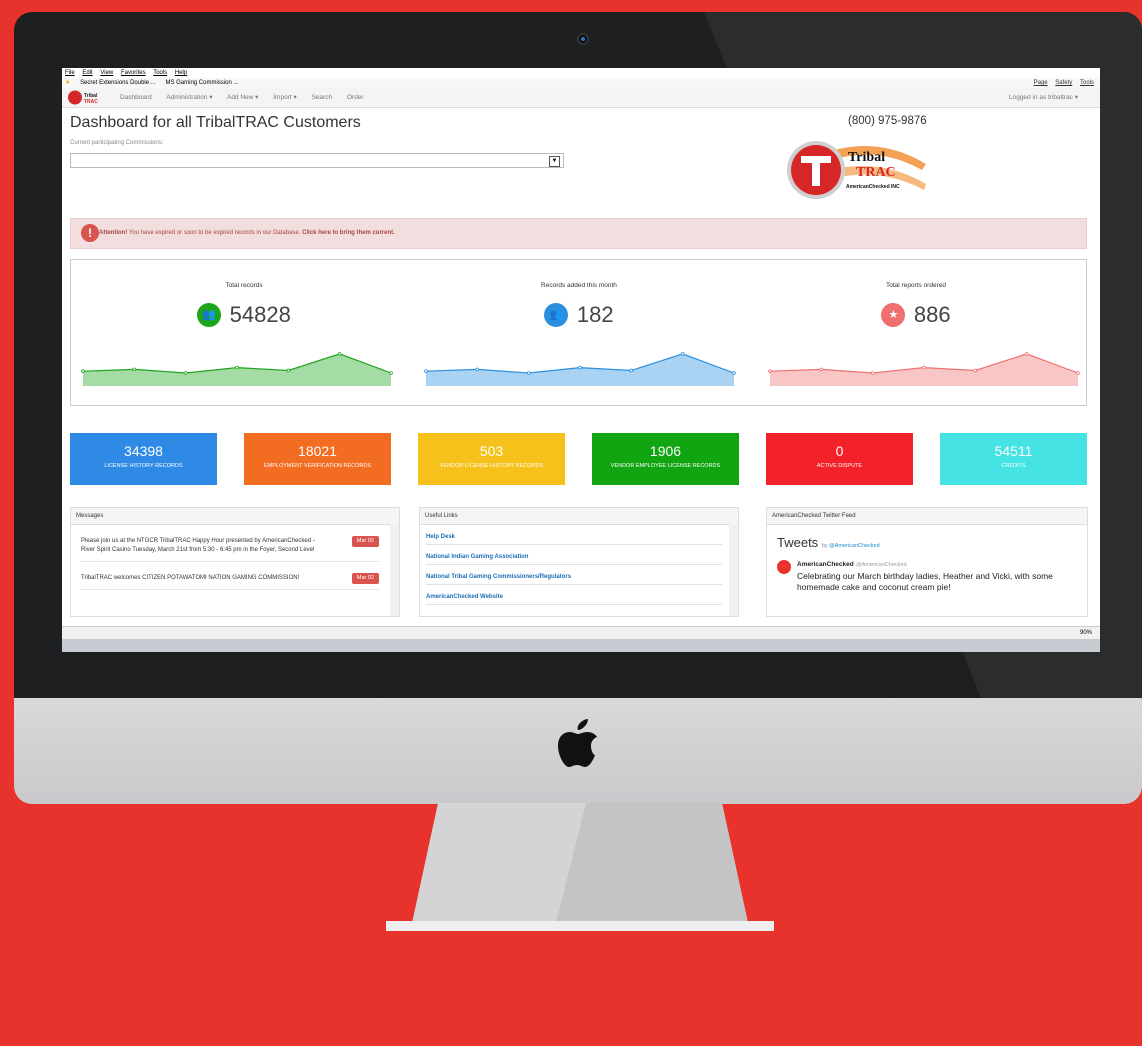  What do you see at coordinates (665, 466) in the screenshot?
I see `tile-label: VENDOR EMPLOYEE LICENSE RECORDS` at bounding box center [665, 466].